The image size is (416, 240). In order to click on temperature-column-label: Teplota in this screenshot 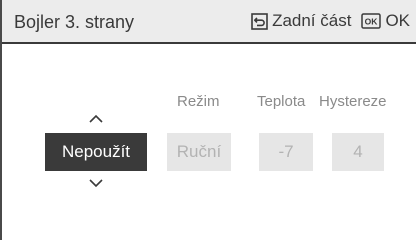, I will do `click(281, 101)`.